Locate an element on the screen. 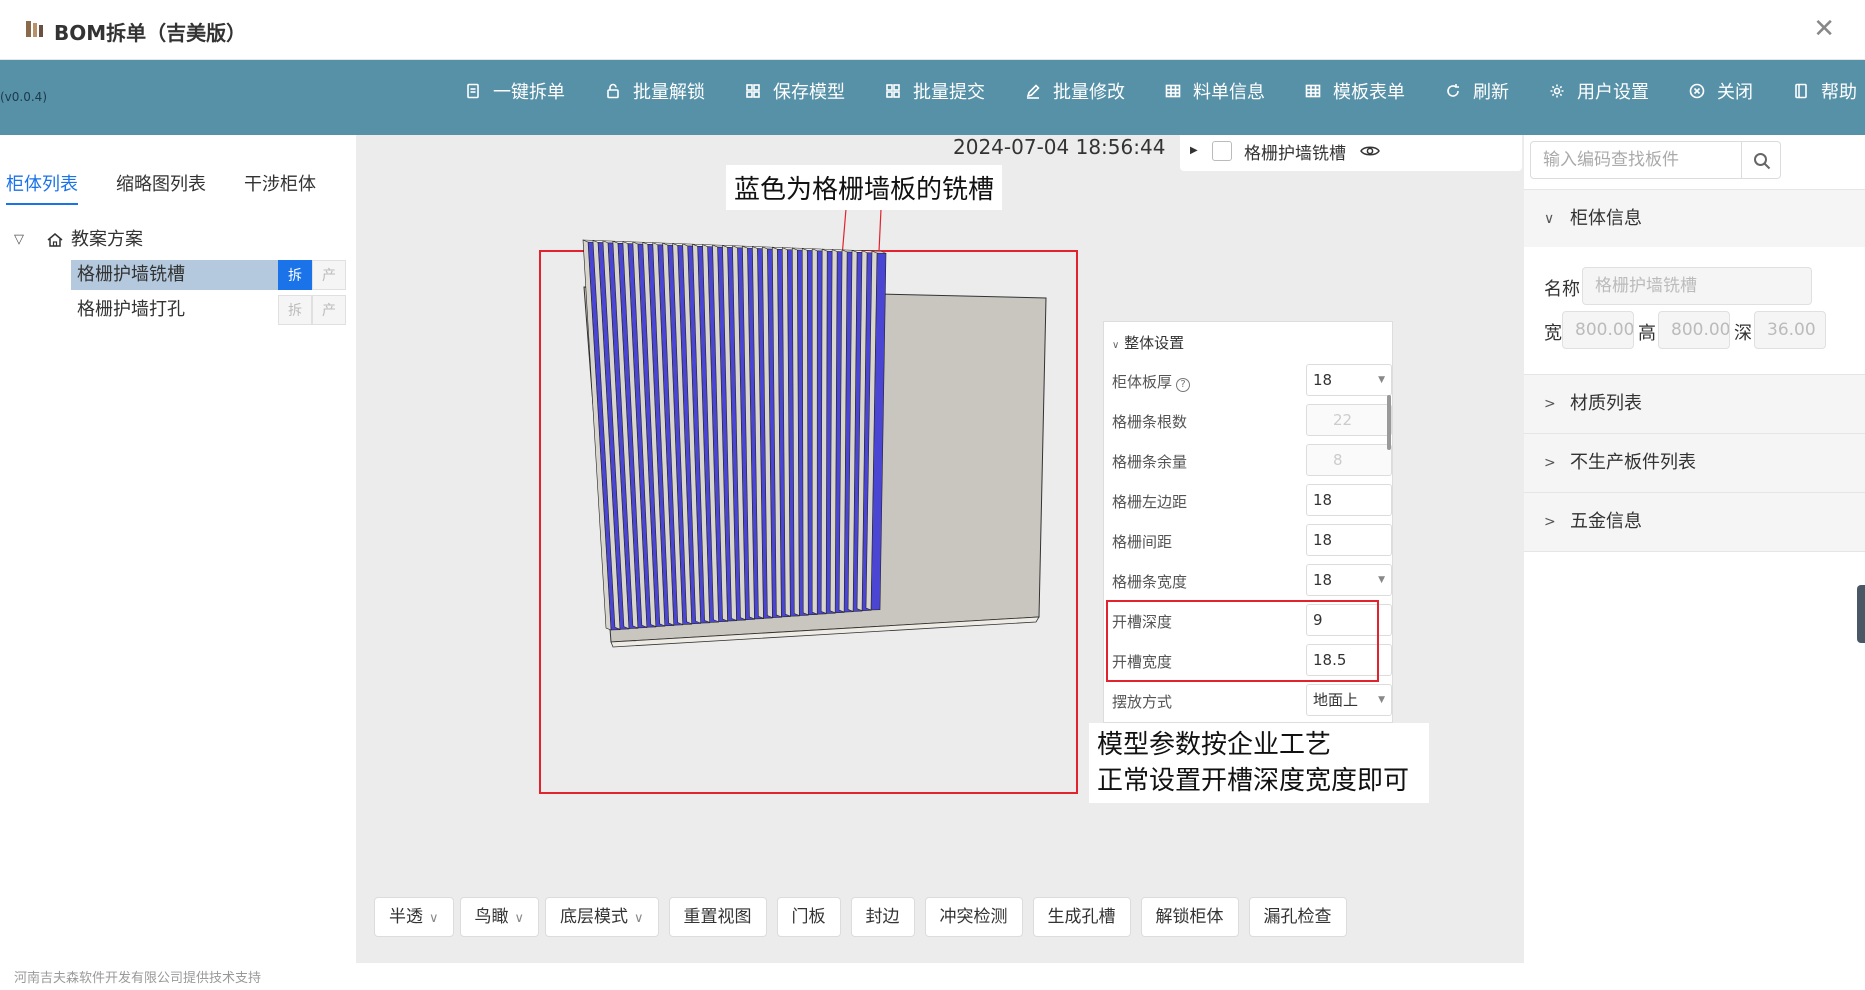  name-field: 格栅护墙铣槽 is located at coordinates (1697, 286).